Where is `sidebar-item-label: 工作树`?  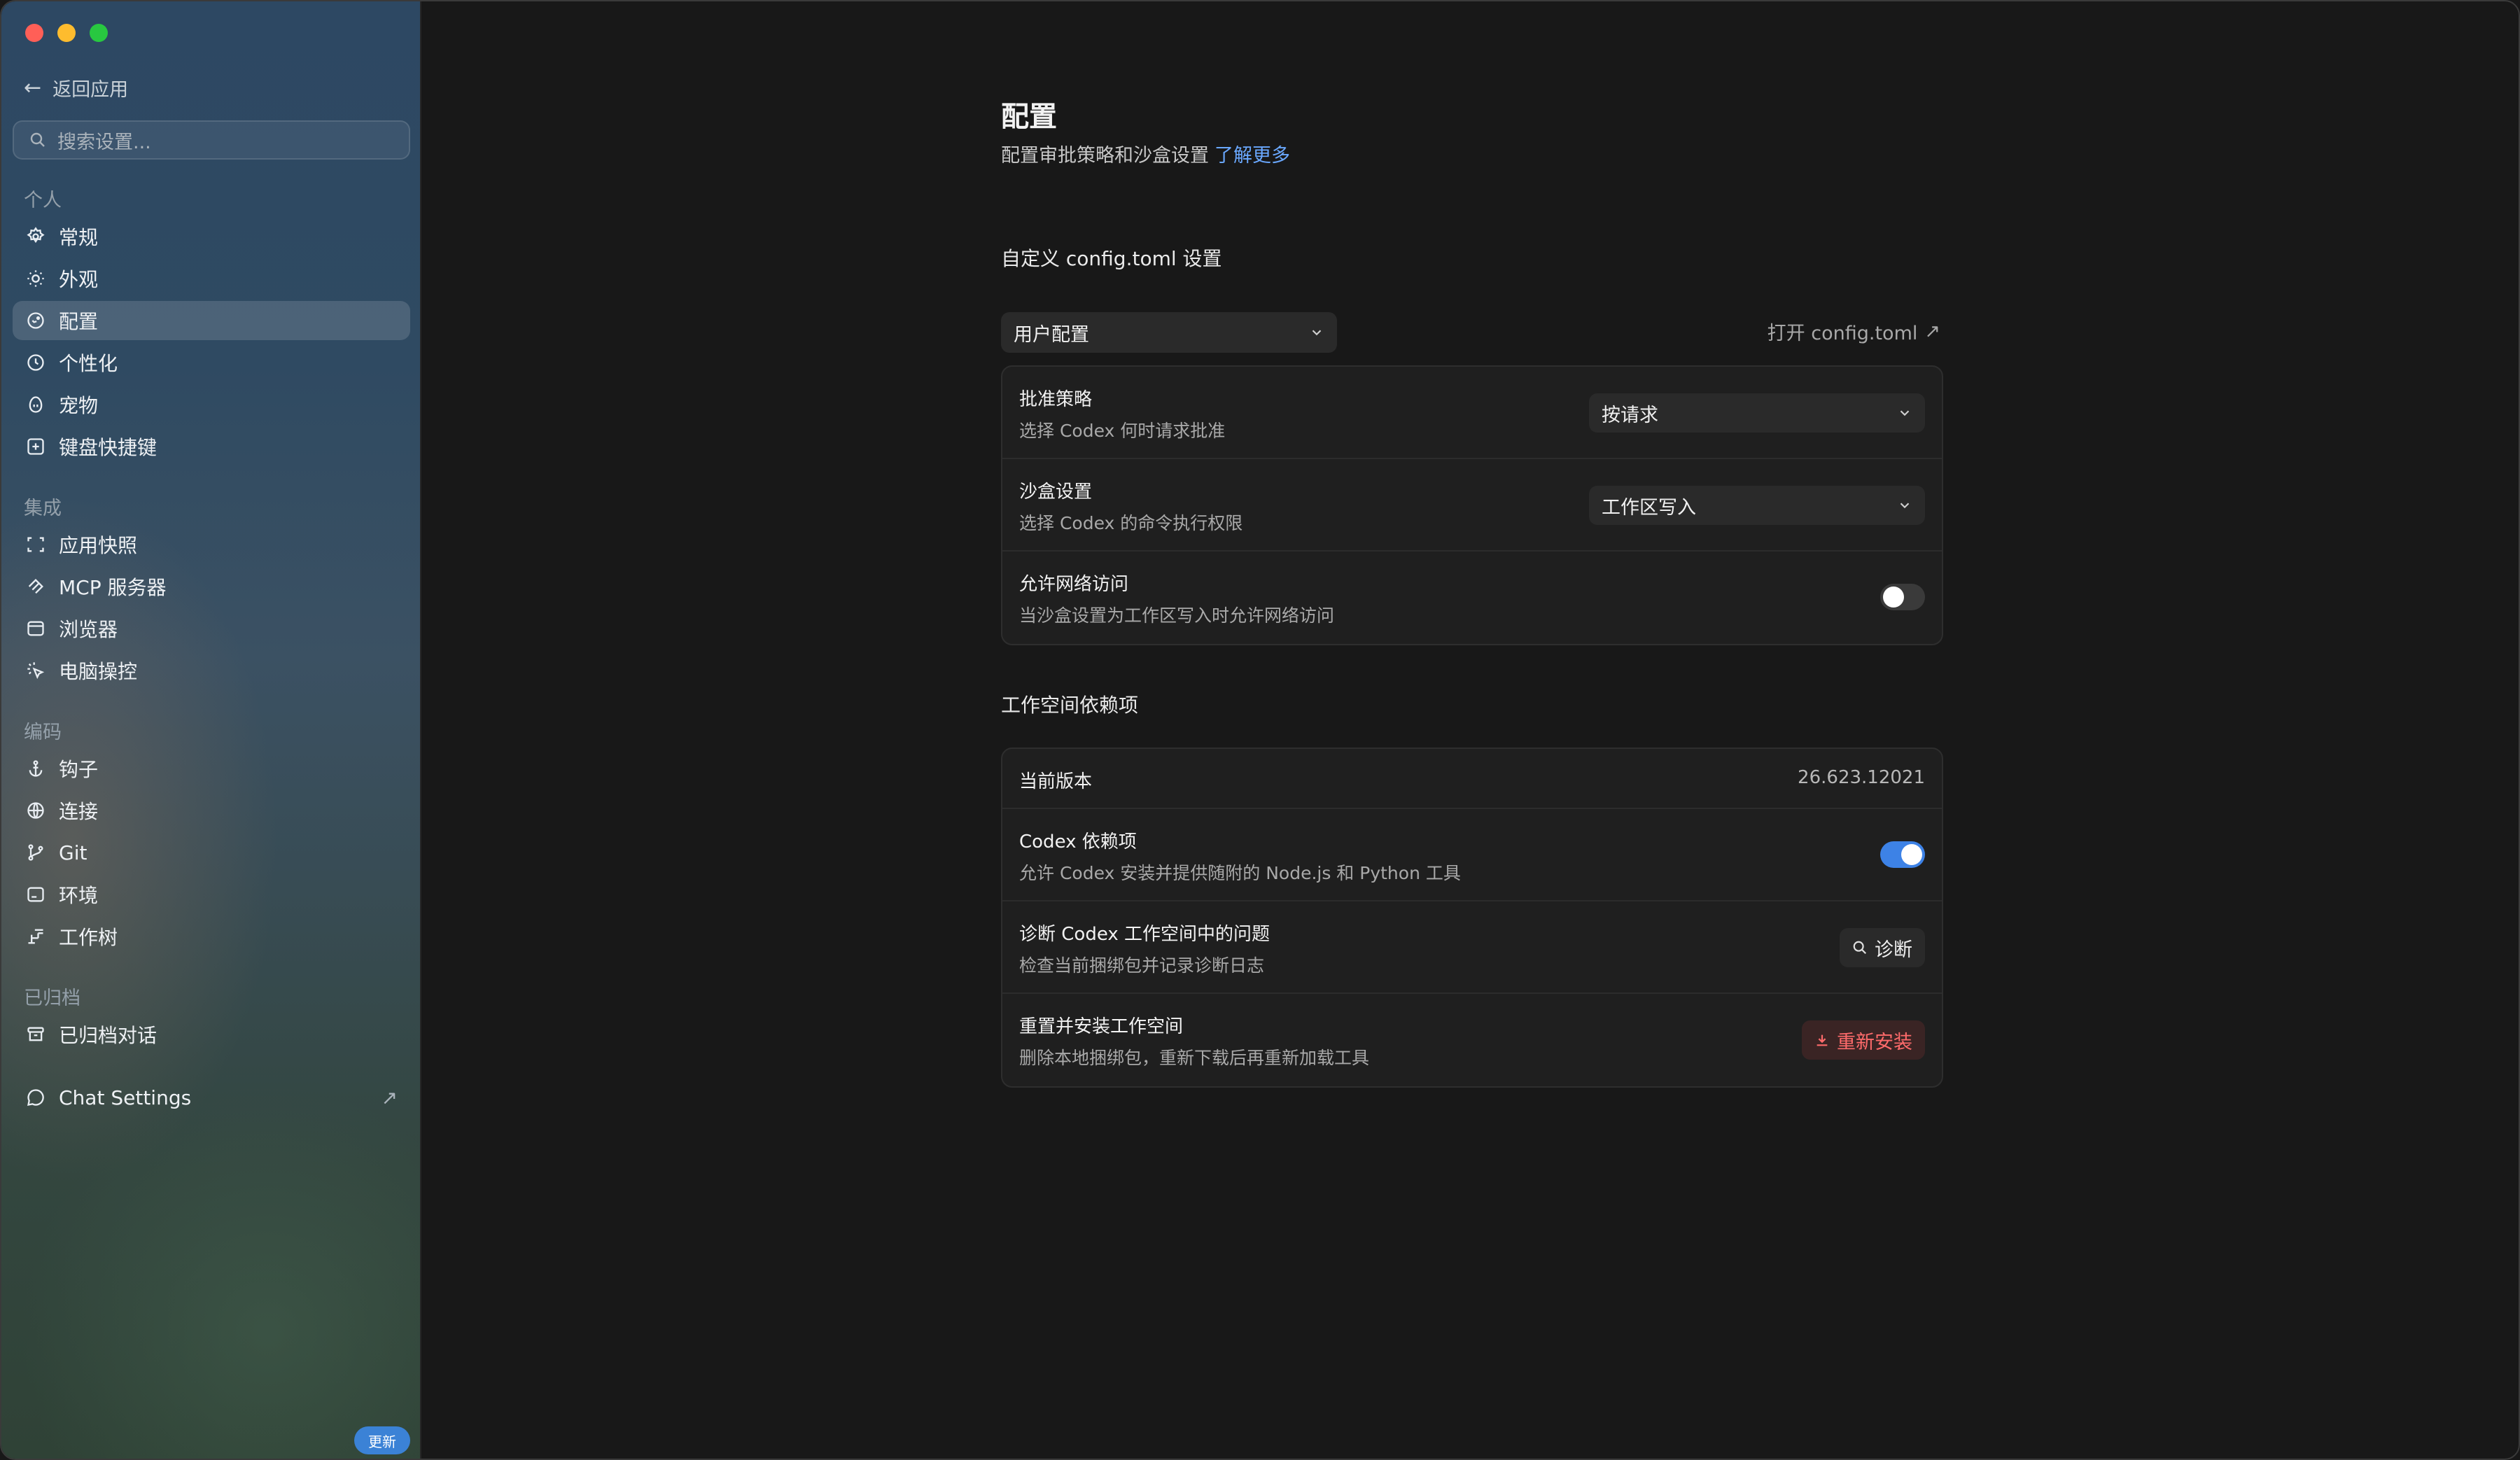
sidebar-item-label: 工作树 is located at coordinates (88, 937).